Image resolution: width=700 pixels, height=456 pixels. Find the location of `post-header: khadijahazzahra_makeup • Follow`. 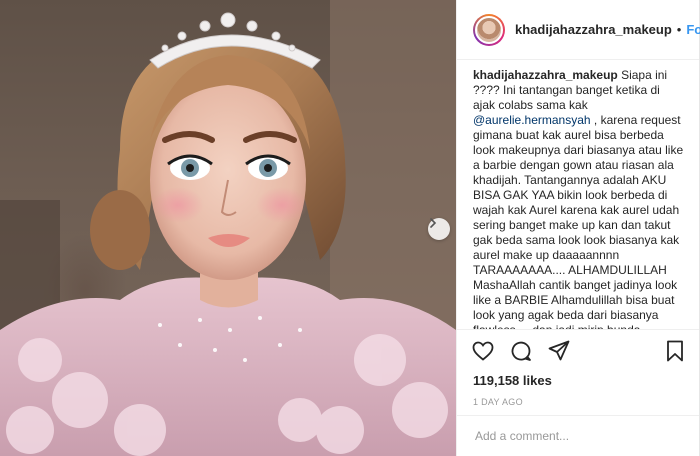

post-header: khadijahazzahra_makeup • Follow is located at coordinates (578, 30).